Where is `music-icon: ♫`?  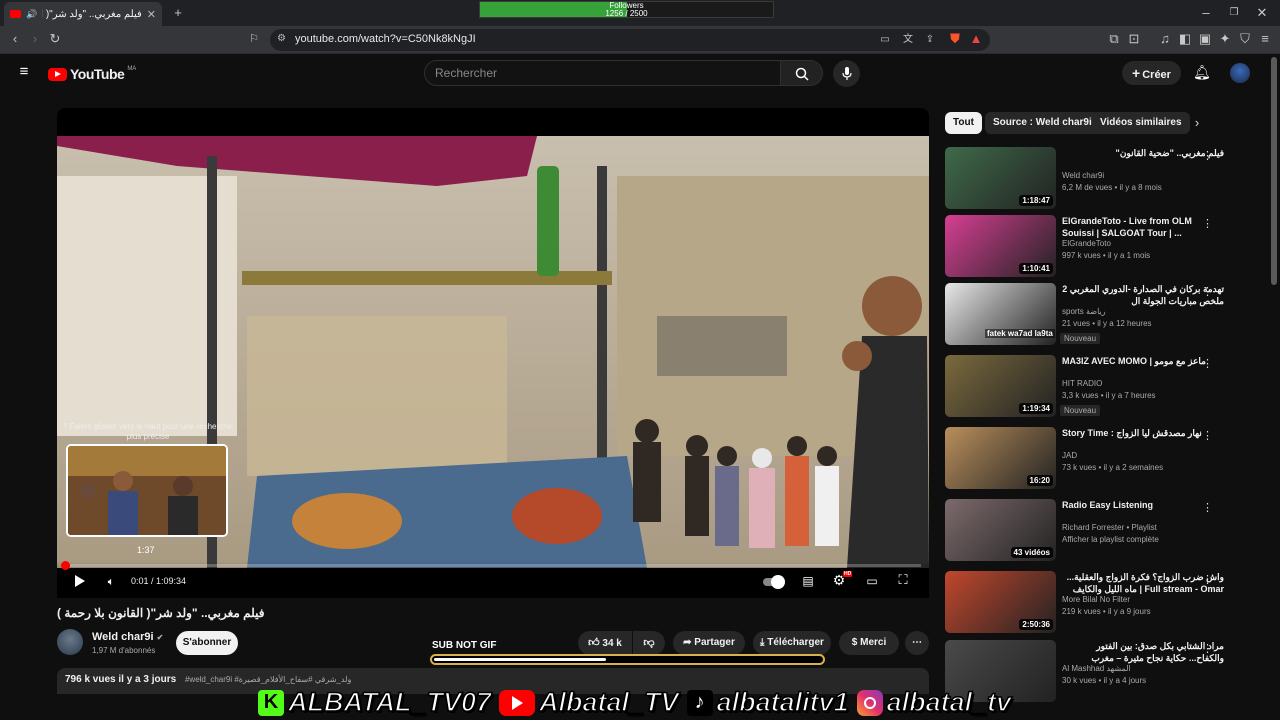
music-icon: ♫ is located at coordinates (1165, 39).